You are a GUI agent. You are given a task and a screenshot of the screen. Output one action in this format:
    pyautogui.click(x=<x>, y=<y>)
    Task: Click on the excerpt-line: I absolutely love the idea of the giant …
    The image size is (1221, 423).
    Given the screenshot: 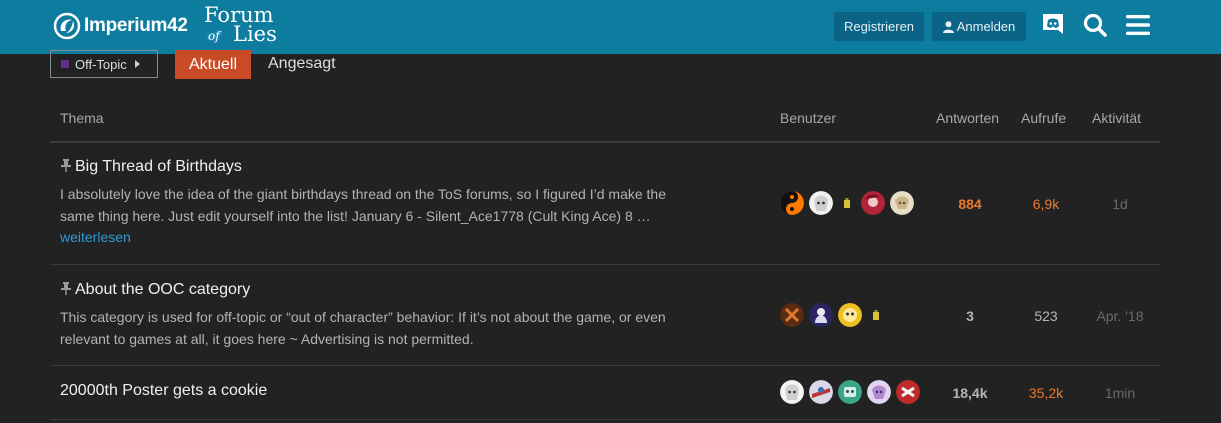 What is the action you would take?
    pyautogui.click(x=363, y=194)
    